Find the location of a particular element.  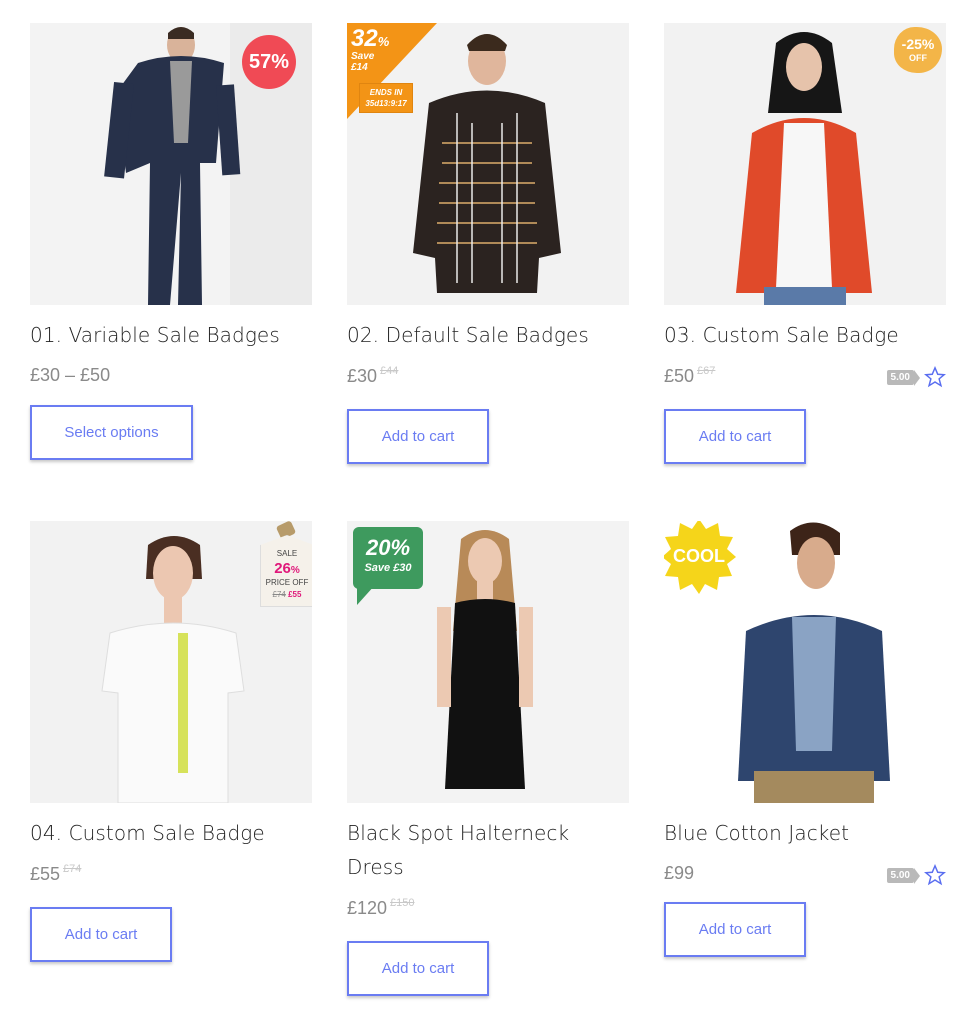

product-image: SALE 26% PRICE OFF £74 £55 is located at coordinates (171, 662).